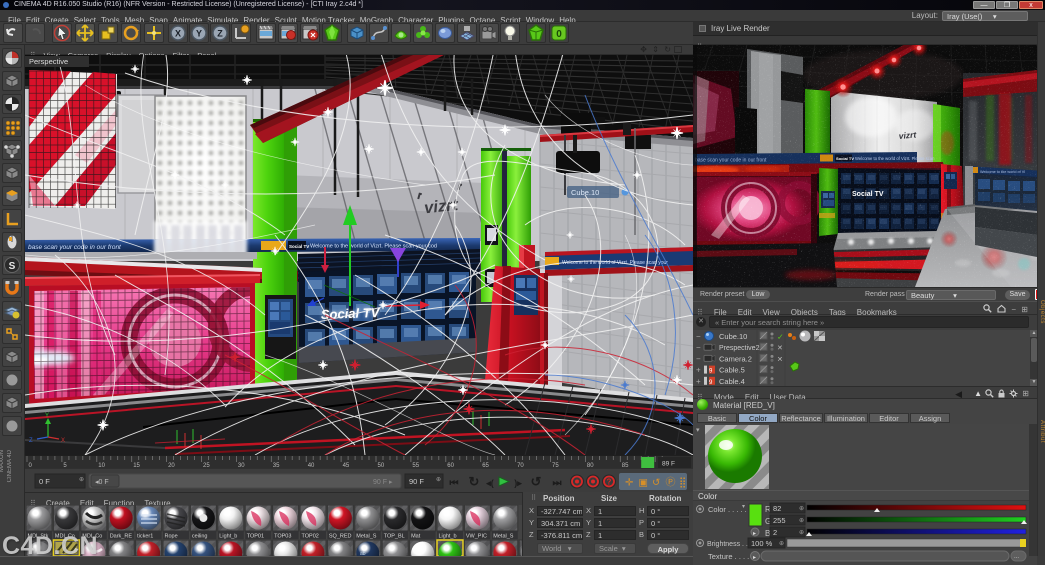  I want to click on svg-text: TOP02, so click(310, 537).